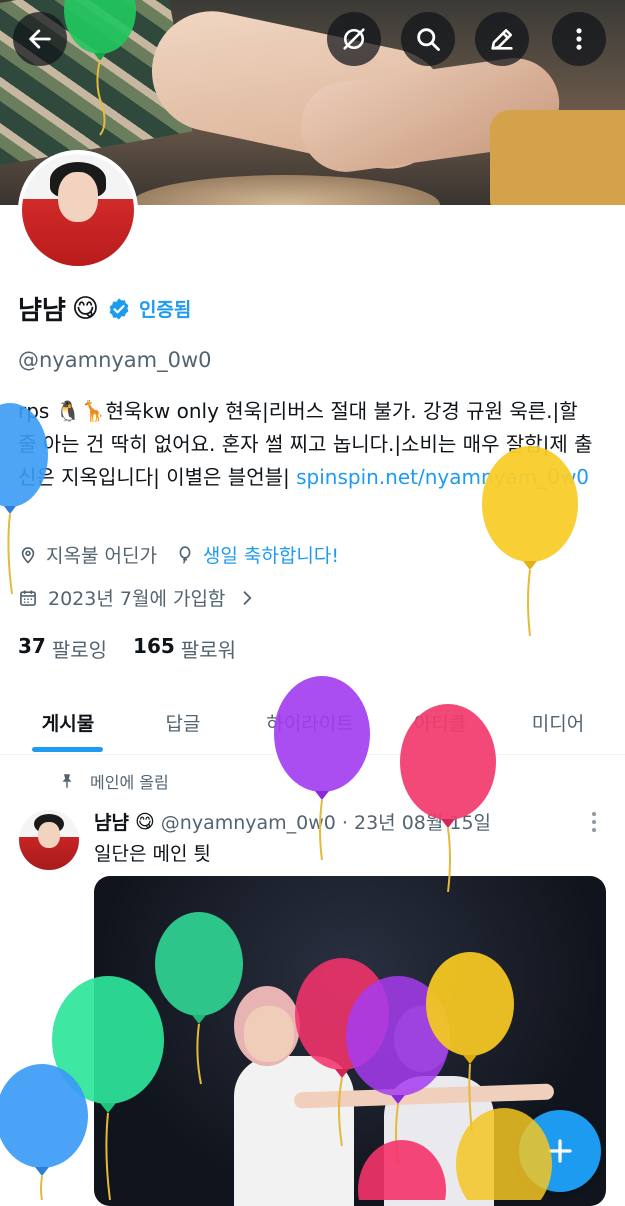  I want to click on followers-link: 165 팔로워, so click(184, 648).